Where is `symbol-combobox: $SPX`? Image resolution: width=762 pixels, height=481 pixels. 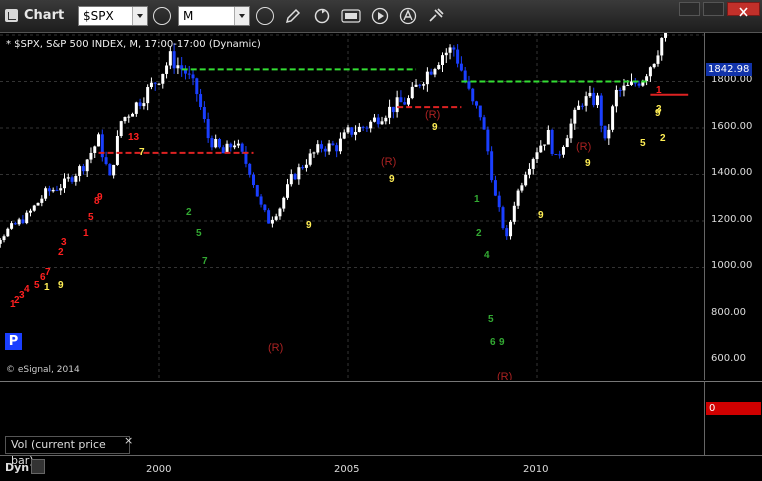 symbol-combobox: $SPX is located at coordinates (113, 16).